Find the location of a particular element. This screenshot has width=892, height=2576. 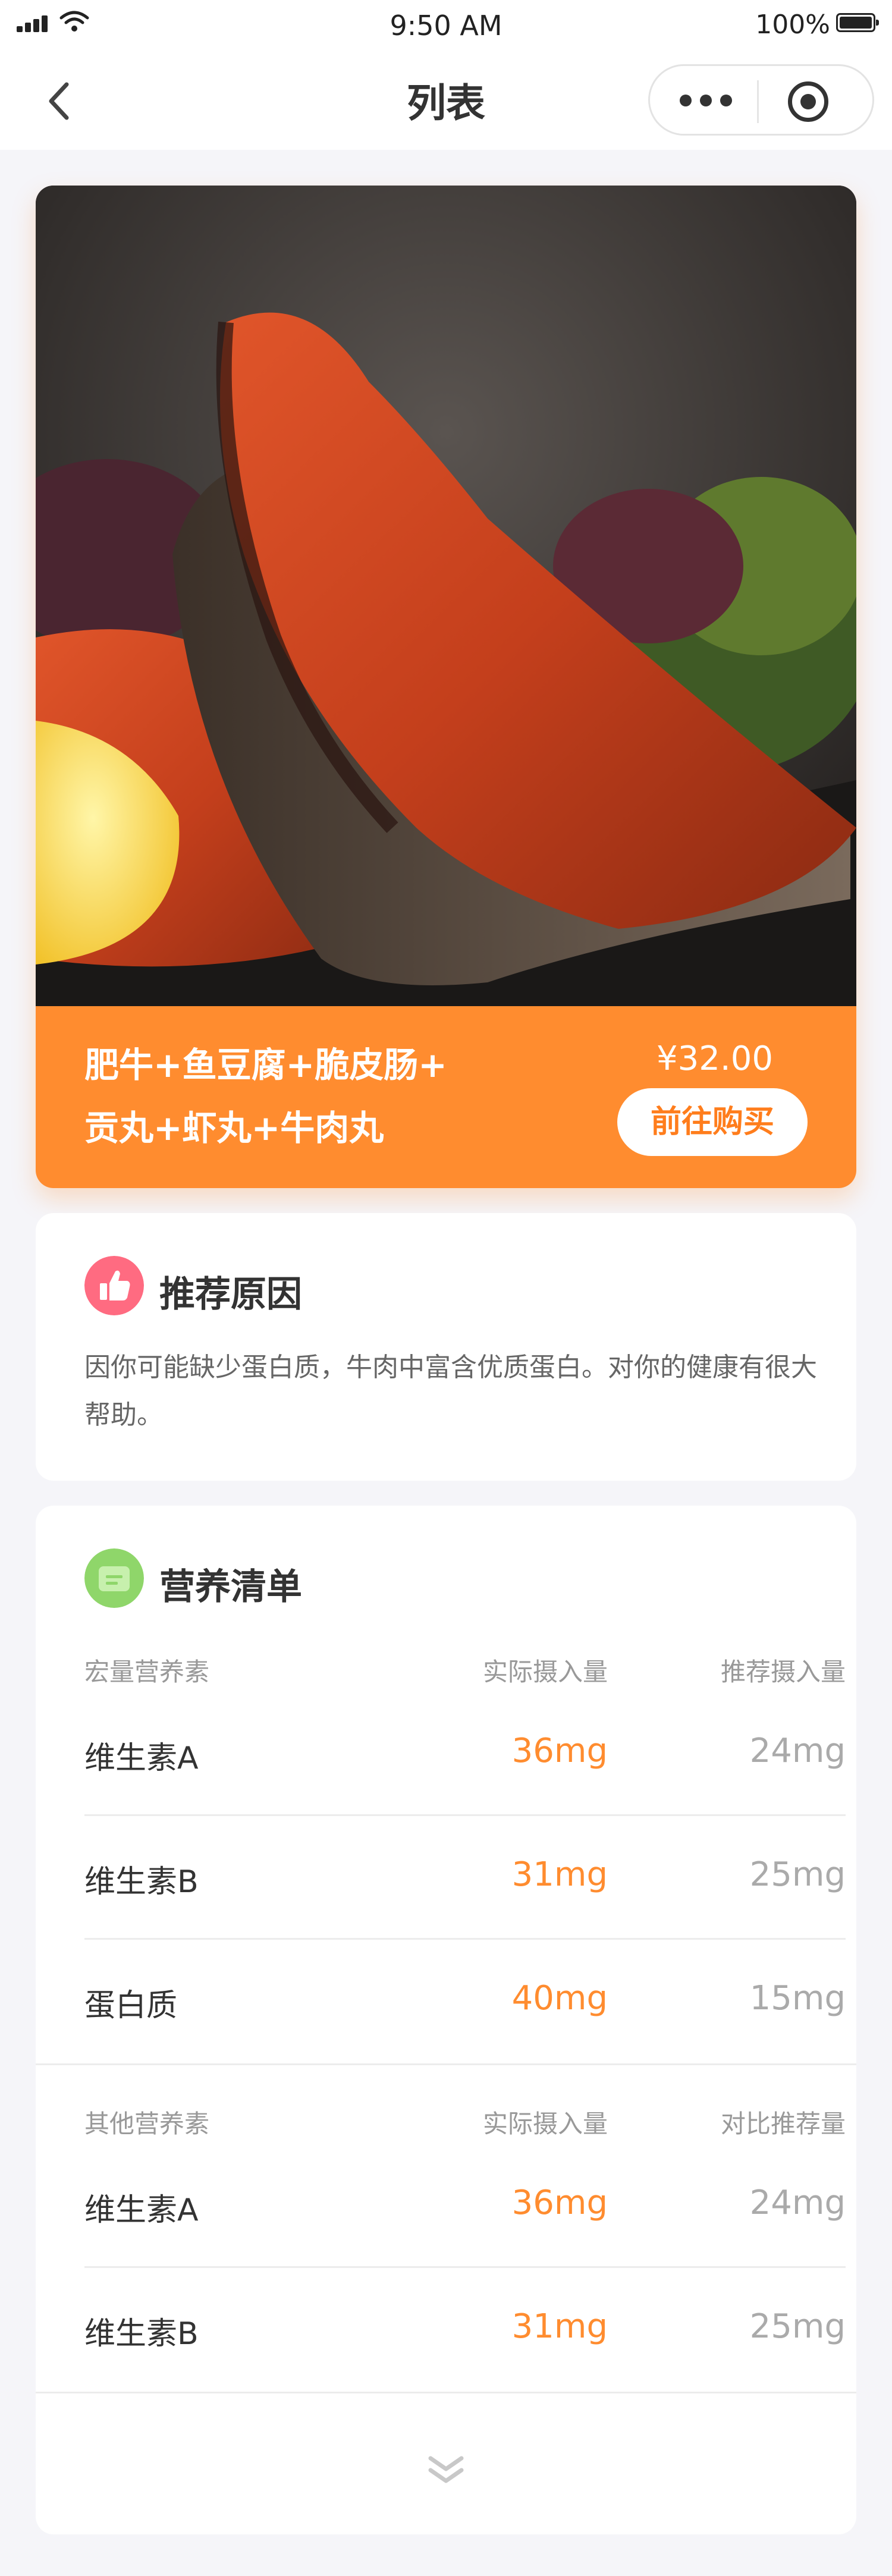

product-info-bar: 肥牛+鱼豆腐+脆皮肠+ 贡丸+虾丸+牛肉丸 ¥32.00 前往购买 is located at coordinates (446, 1097).